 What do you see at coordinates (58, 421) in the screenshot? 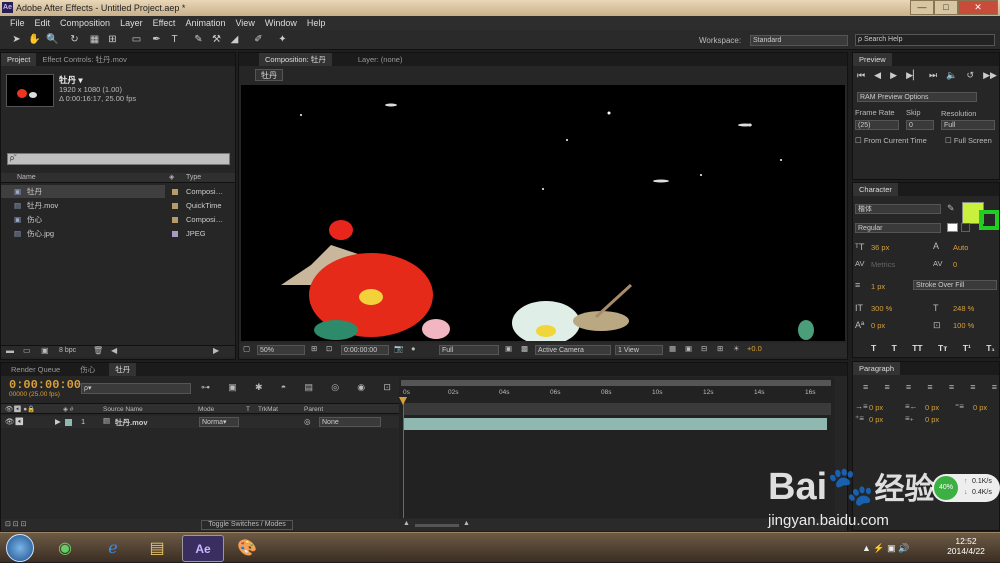
I see `expand-arrow-icon: ▶` at bounding box center [58, 421].